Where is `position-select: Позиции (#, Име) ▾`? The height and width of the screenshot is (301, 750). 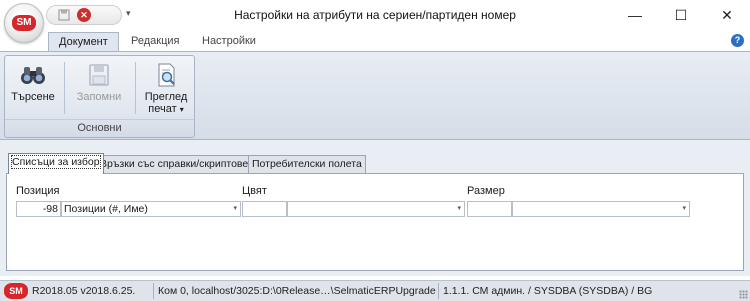 position-select: Позиции (#, Име) ▾ is located at coordinates (151, 209).